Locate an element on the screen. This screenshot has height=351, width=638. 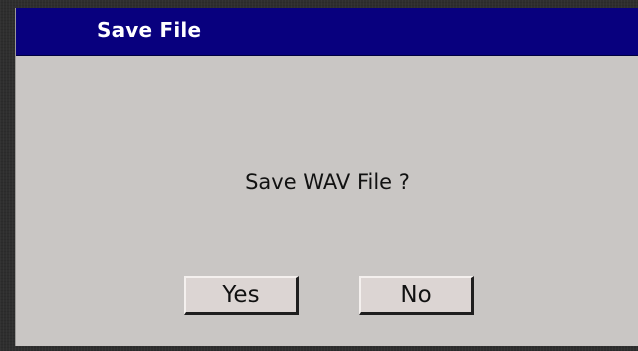
yes-button: Yes is located at coordinates (241, 295).